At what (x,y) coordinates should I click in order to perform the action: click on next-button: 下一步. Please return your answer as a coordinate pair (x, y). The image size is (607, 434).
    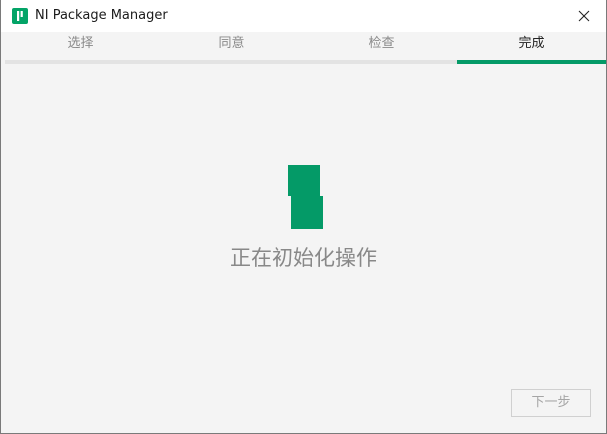
    Looking at the image, I should click on (551, 403).